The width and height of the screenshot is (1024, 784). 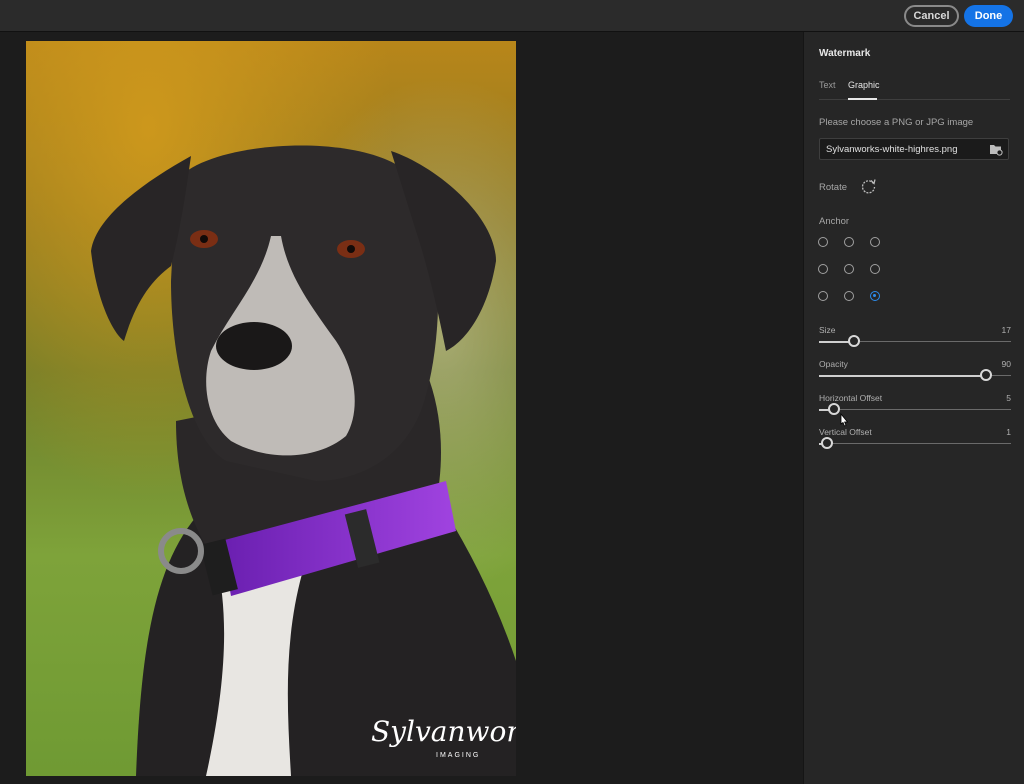 I want to click on size-slider-row: Size 17, so click(x=915, y=340).